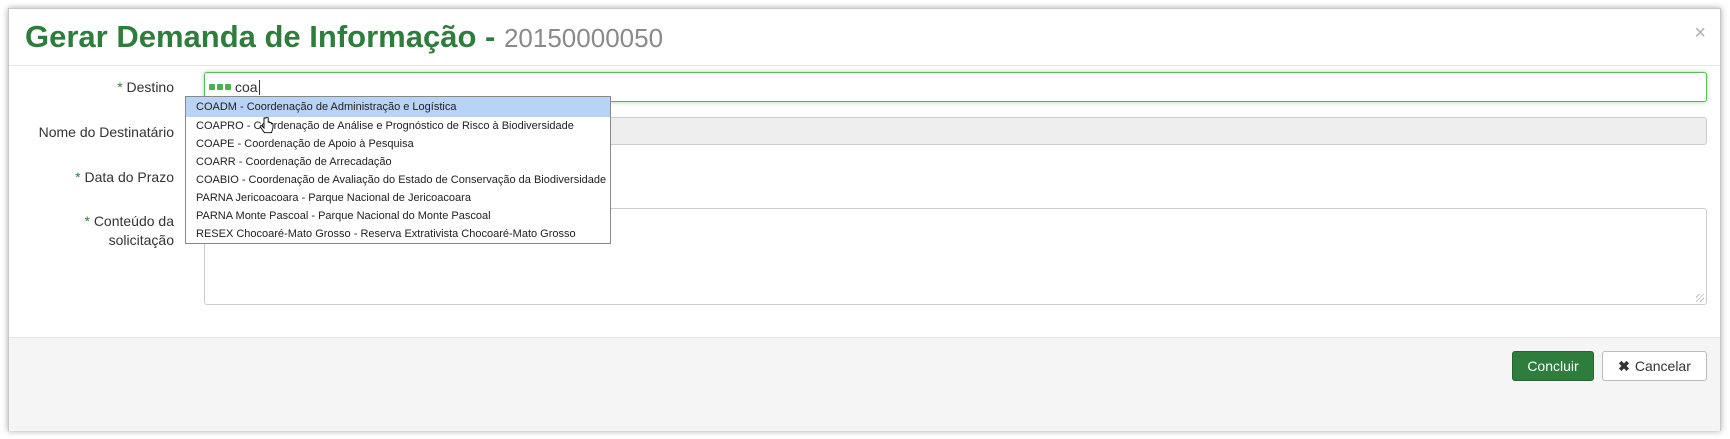 The height and width of the screenshot is (439, 1730). Describe the element at coordinates (106, 132) in the screenshot. I see `nome-destinatario-label-text: Nome do Destinatário` at that location.